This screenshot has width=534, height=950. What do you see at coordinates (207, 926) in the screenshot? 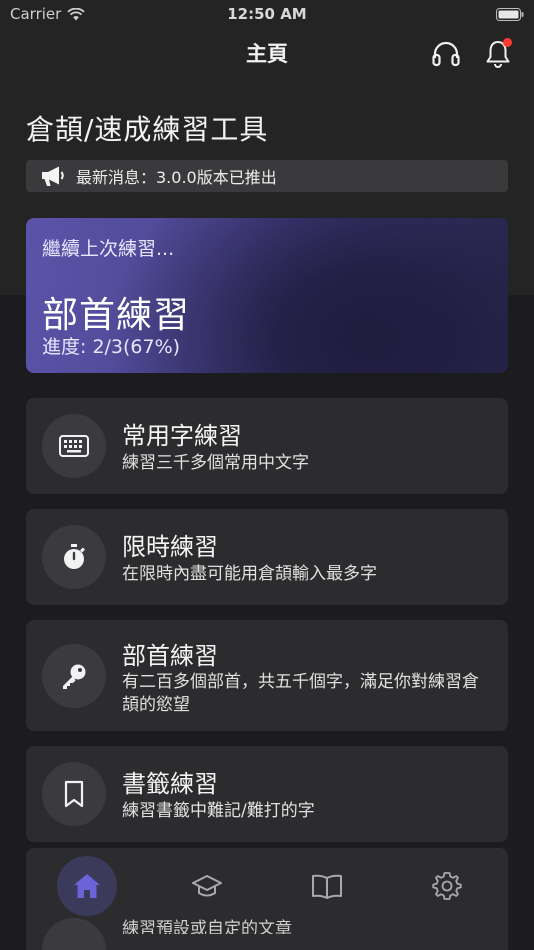
I see `peek-item-desc: 練習預設或自定的文章` at bounding box center [207, 926].